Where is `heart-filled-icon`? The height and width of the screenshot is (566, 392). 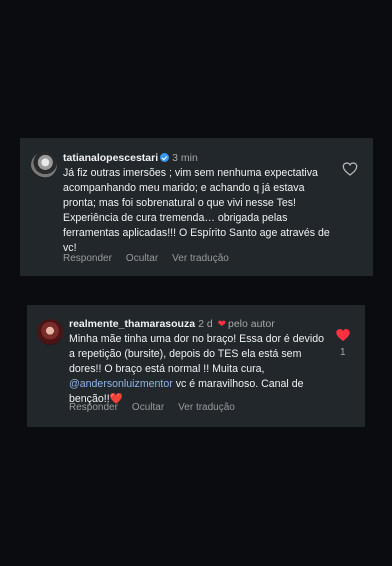 heart-filled-icon is located at coordinates (343, 335).